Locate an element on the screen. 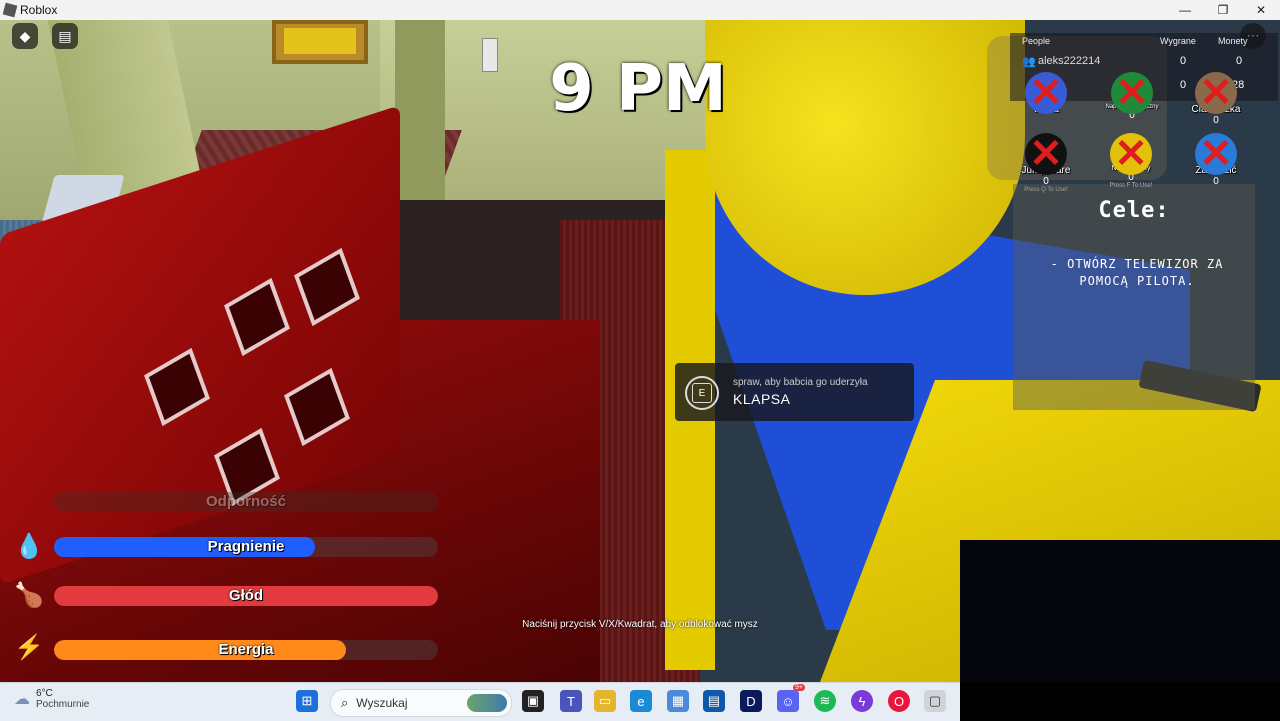 The width and height of the screenshot is (1280, 721). key-e-icon: E is located at coordinates (702, 393).